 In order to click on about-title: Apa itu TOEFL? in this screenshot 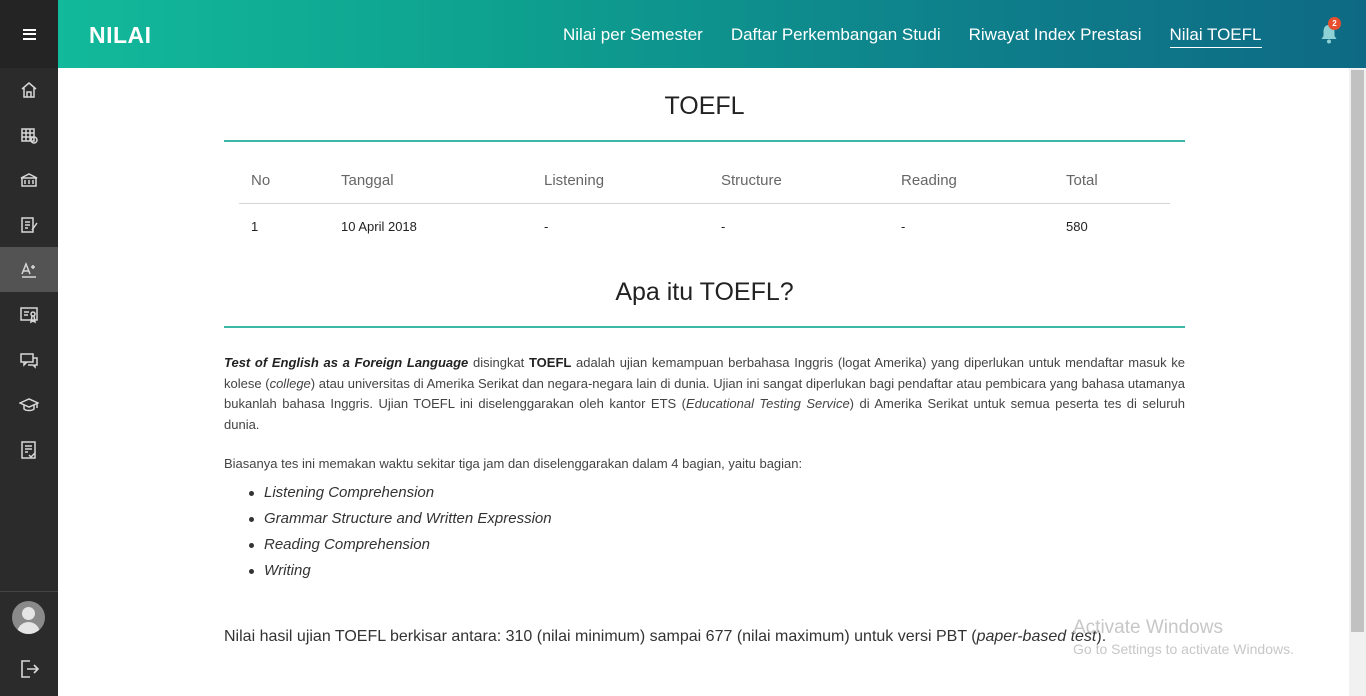, I will do `click(704, 292)`.